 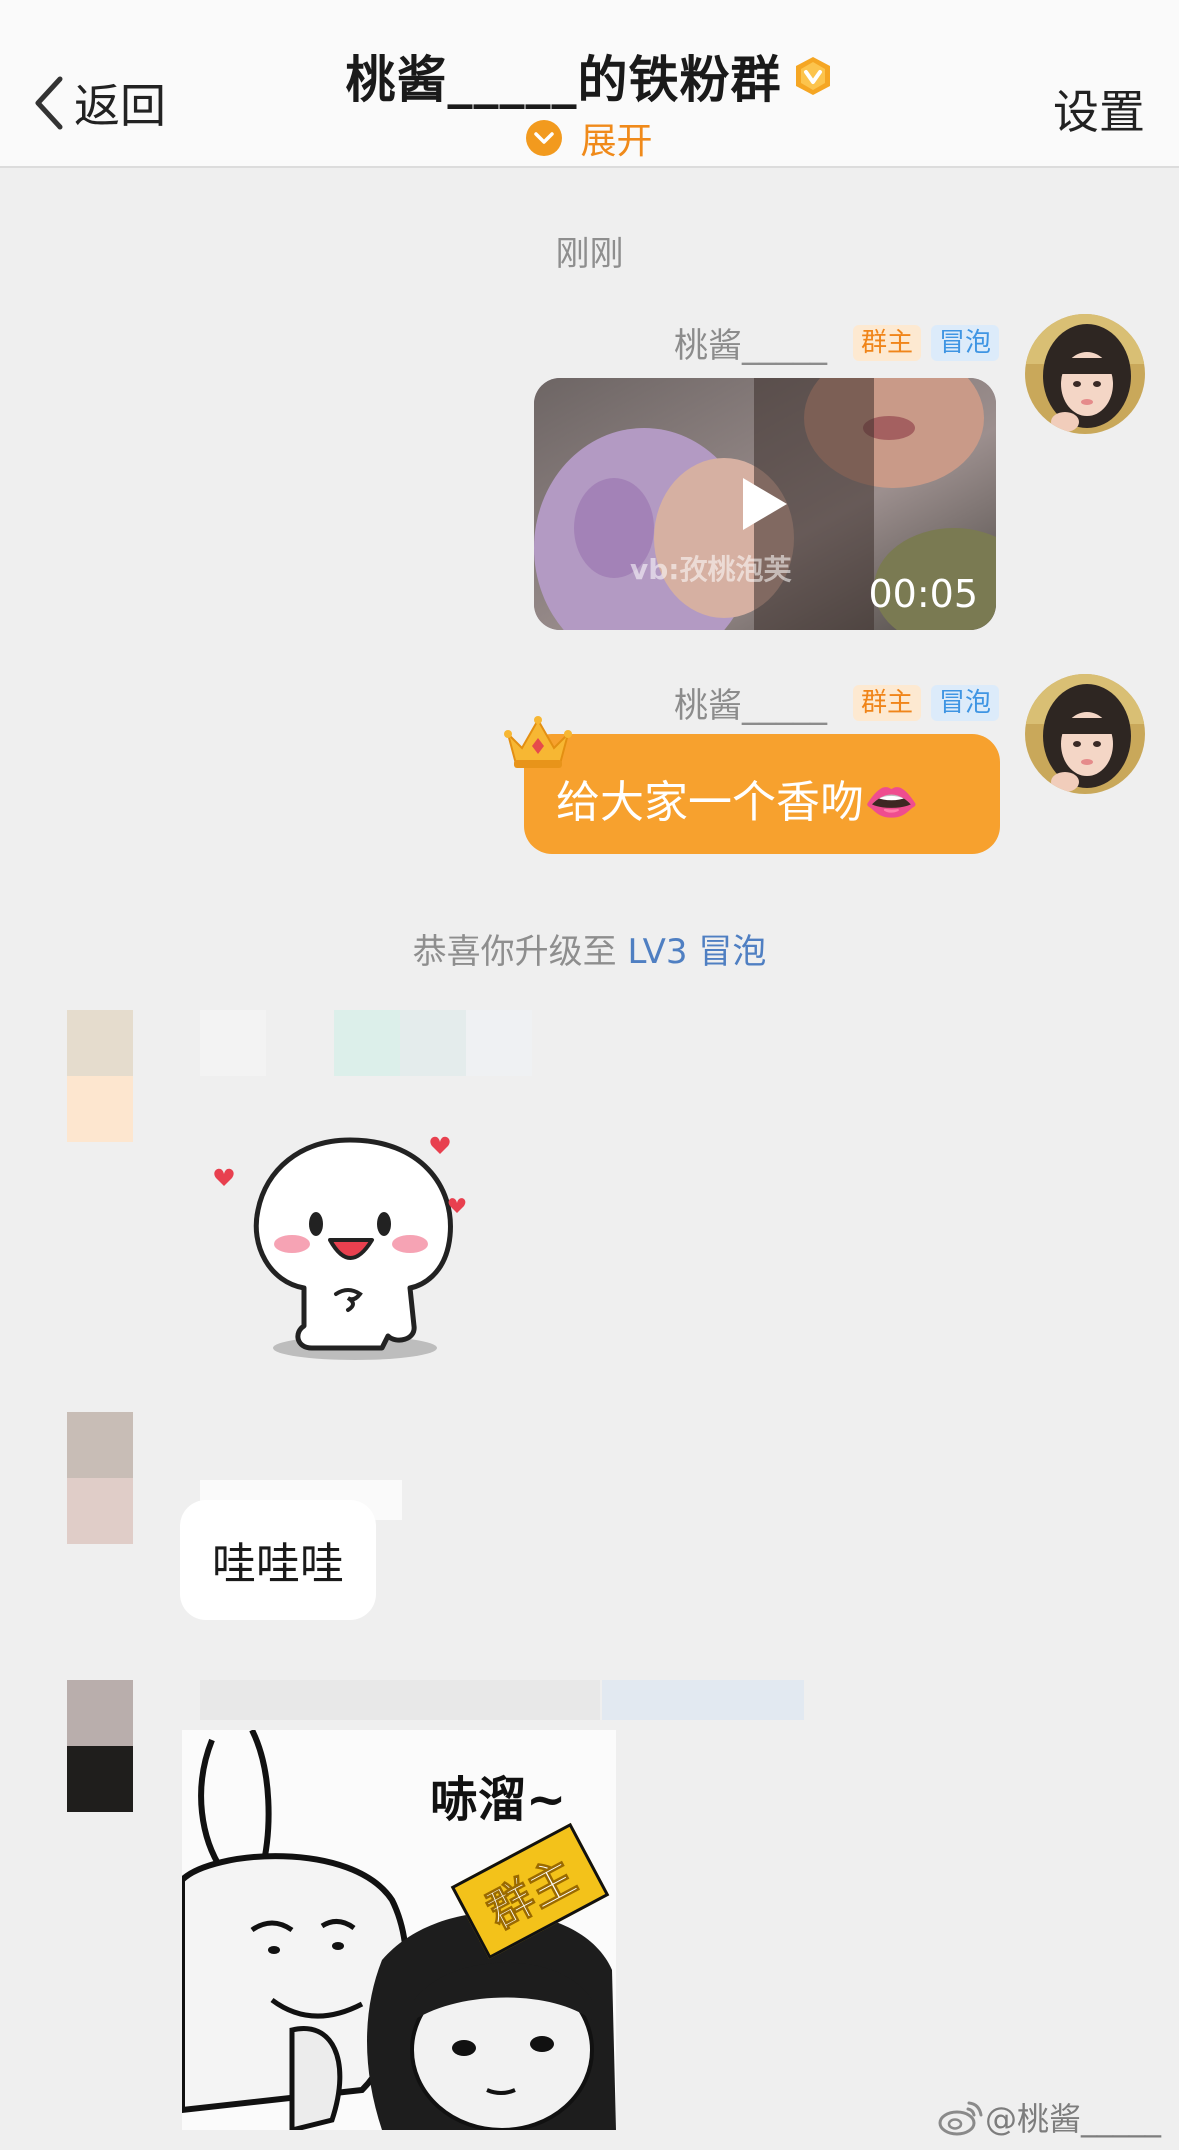 What do you see at coordinates (335, 1246) in the screenshot?
I see `smiling-dumpling-sticker` at bounding box center [335, 1246].